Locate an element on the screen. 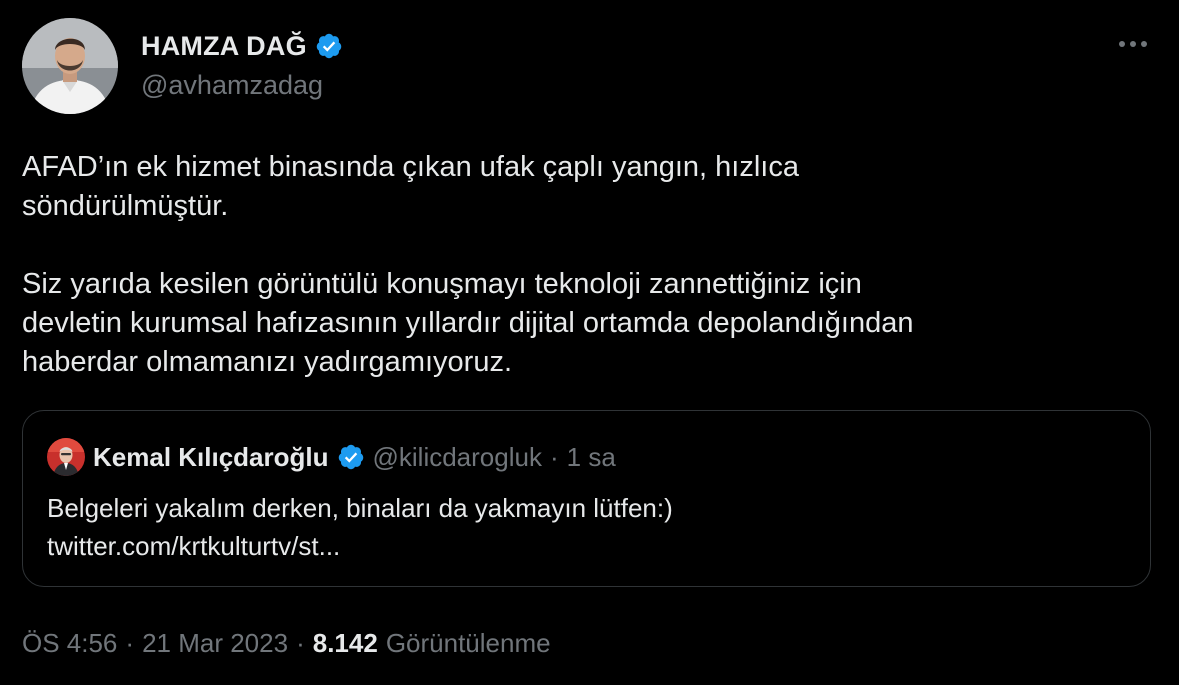 This screenshot has height=685, width=1179. author-display-name: HAMZA DAĞ is located at coordinates (224, 46).